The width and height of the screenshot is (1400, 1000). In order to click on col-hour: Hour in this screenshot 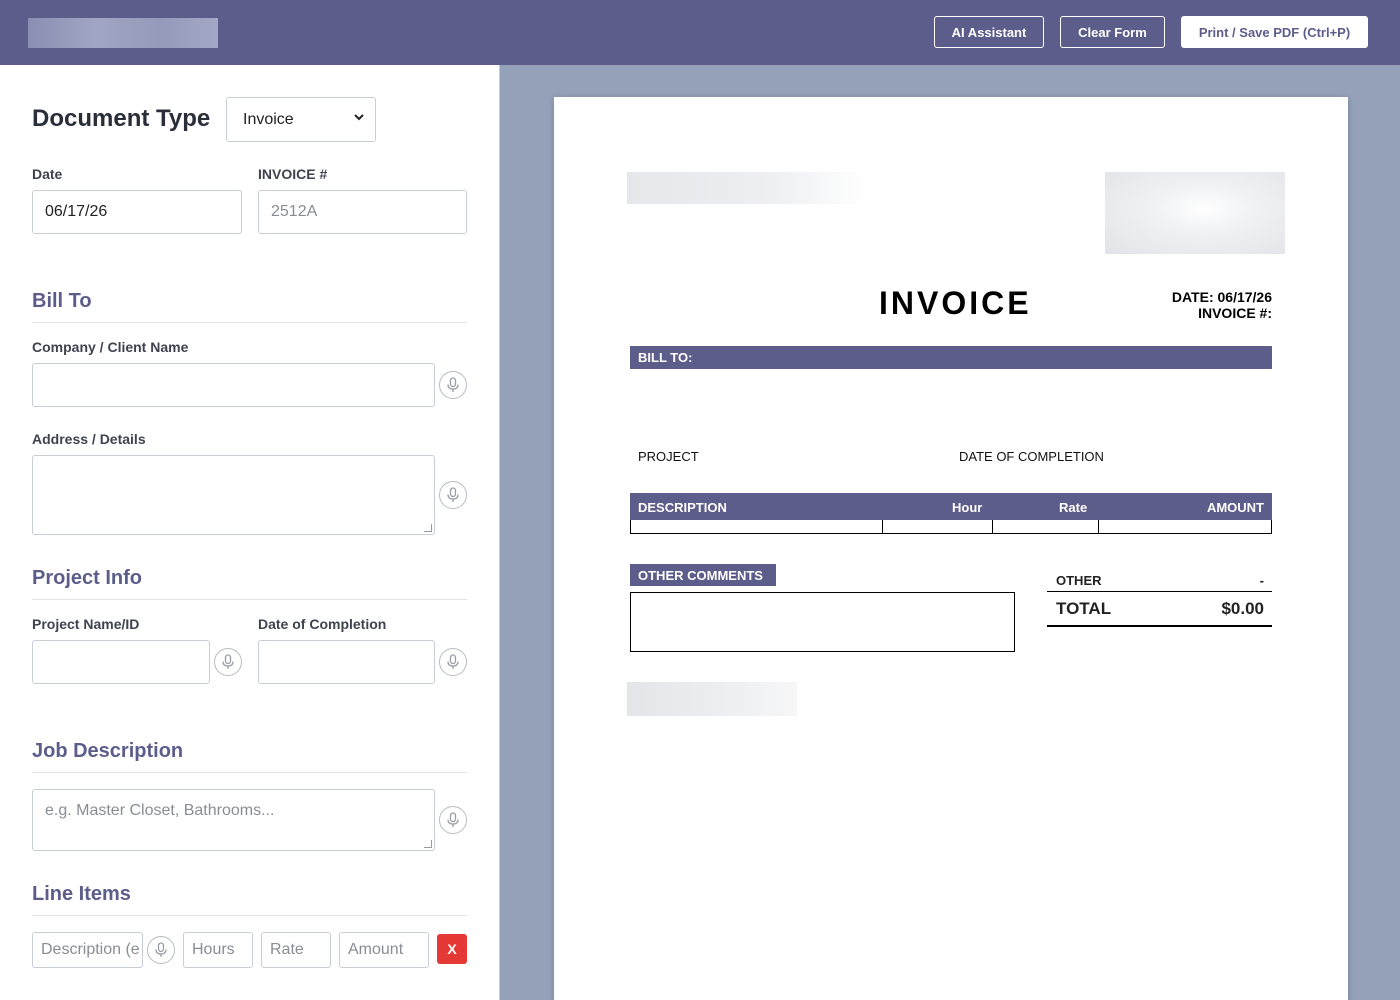, I will do `click(967, 507)`.